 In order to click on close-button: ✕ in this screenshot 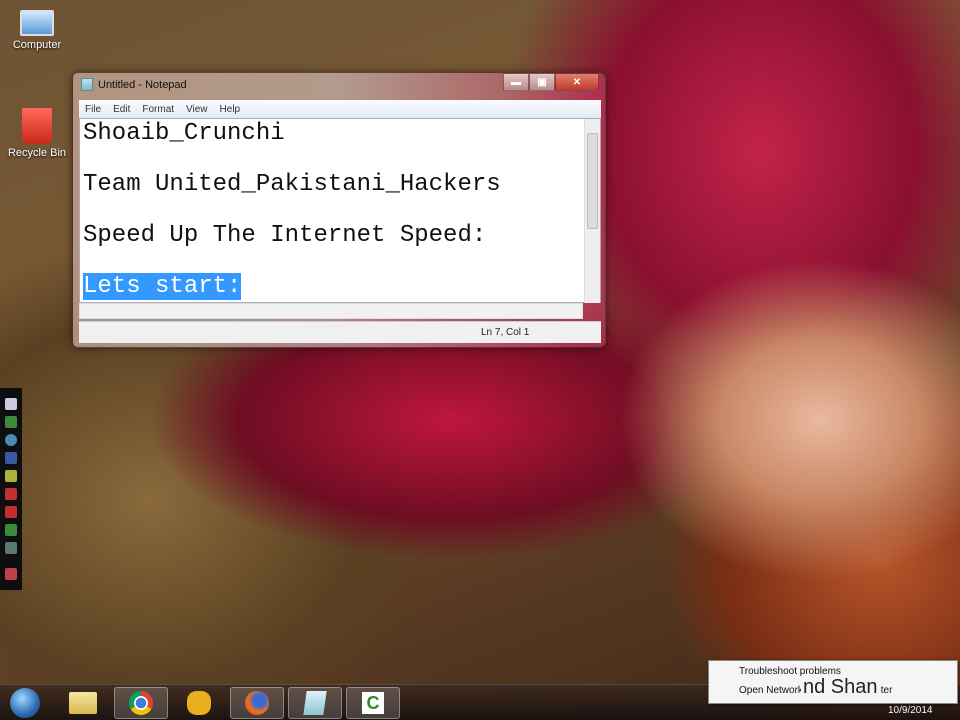, I will do `click(577, 82)`.